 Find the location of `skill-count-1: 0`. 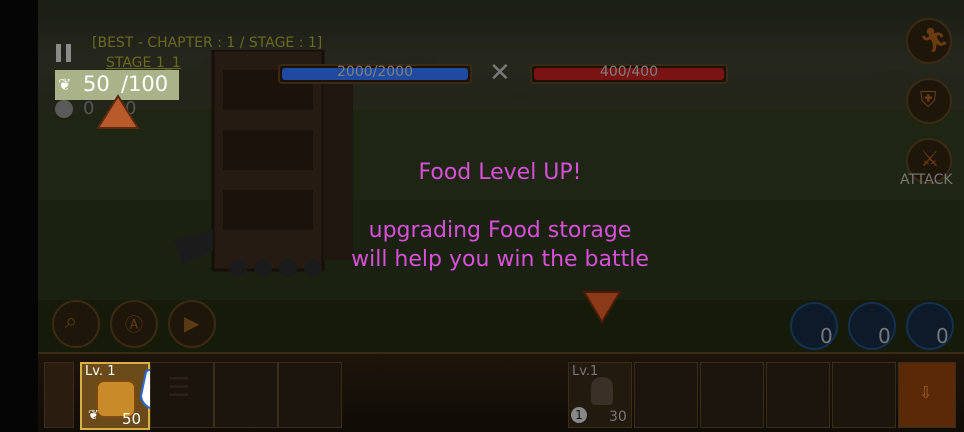

skill-count-1: 0 is located at coordinates (826, 336).